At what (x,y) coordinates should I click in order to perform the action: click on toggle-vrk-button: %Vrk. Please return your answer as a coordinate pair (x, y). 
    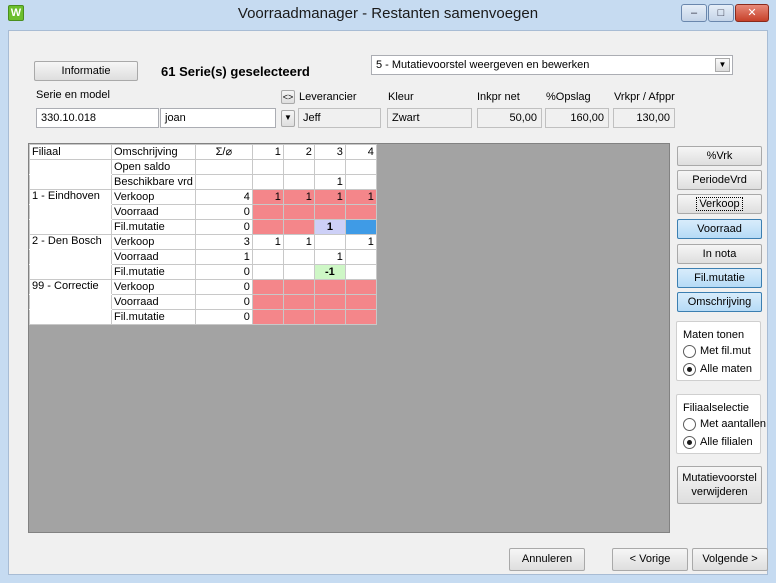
    Looking at the image, I should click on (719, 156).